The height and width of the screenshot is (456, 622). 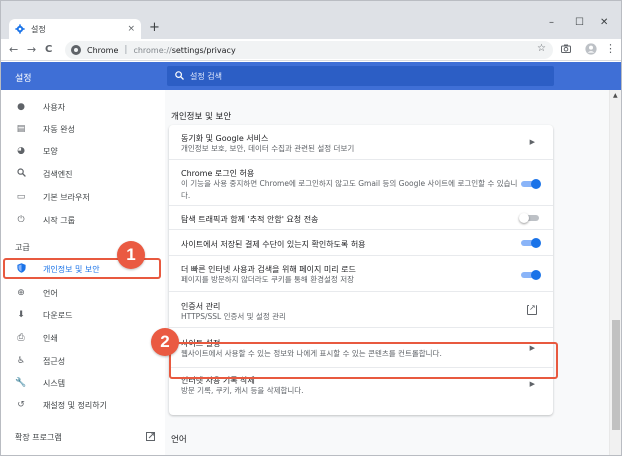 I want to click on gear-icon, so click(x=20, y=29).